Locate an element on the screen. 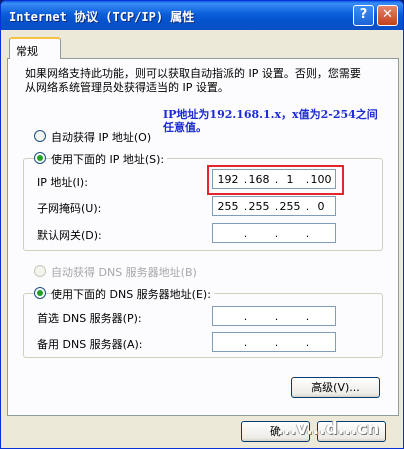 Image resolution: width=404 pixels, height=449 pixels. title-bar: Internet 协议 (TCP/IP) 属性 ? ✕ is located at coordinates (202, 15).